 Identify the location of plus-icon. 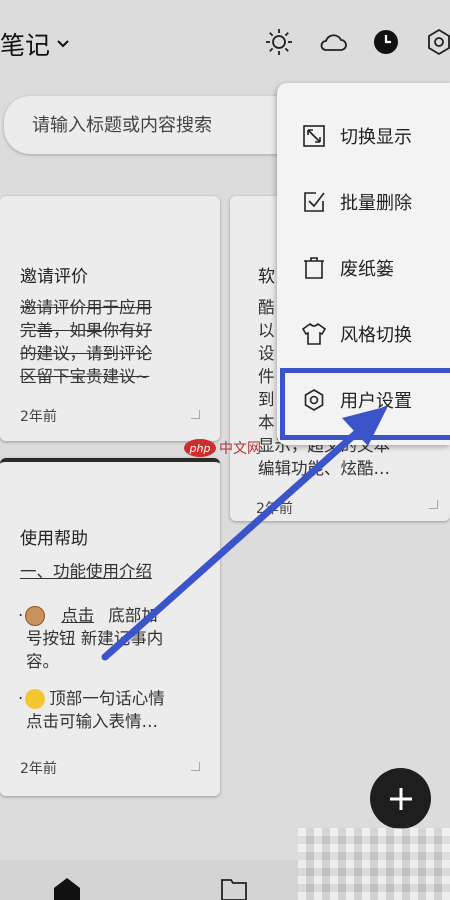
(400, 798).